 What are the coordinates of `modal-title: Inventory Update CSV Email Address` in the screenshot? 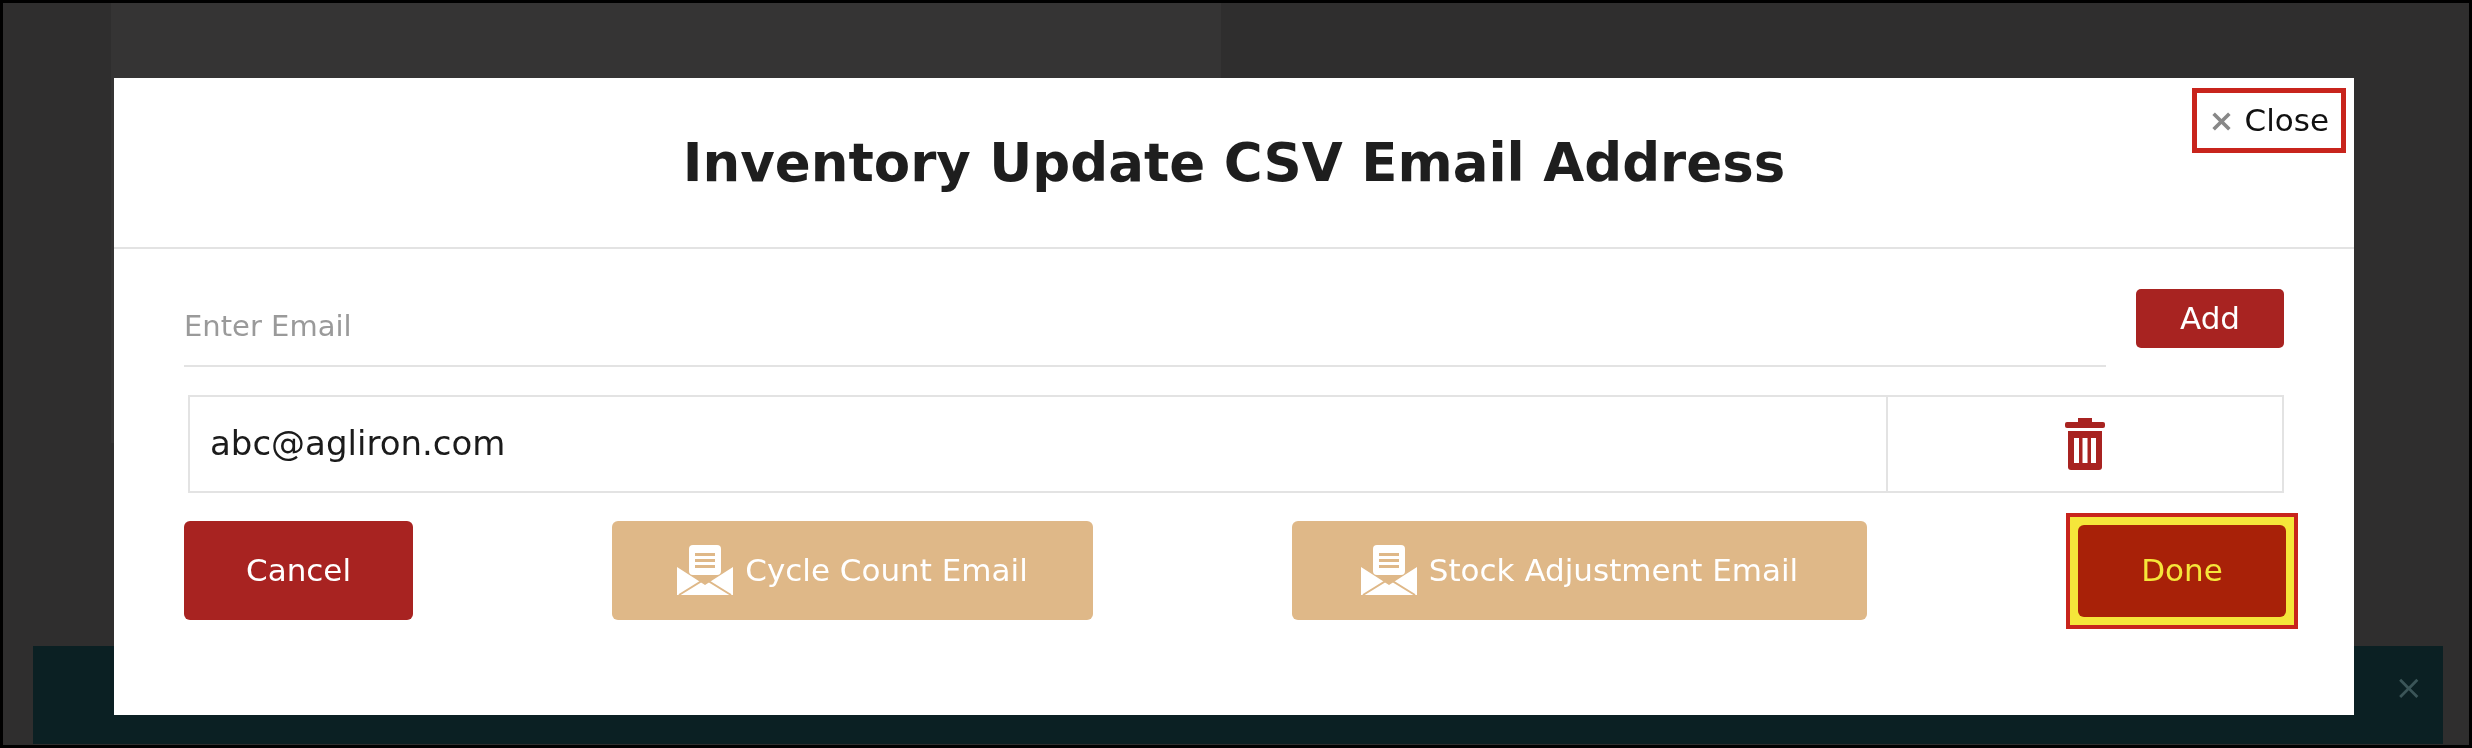 It's located at (1234, 162).